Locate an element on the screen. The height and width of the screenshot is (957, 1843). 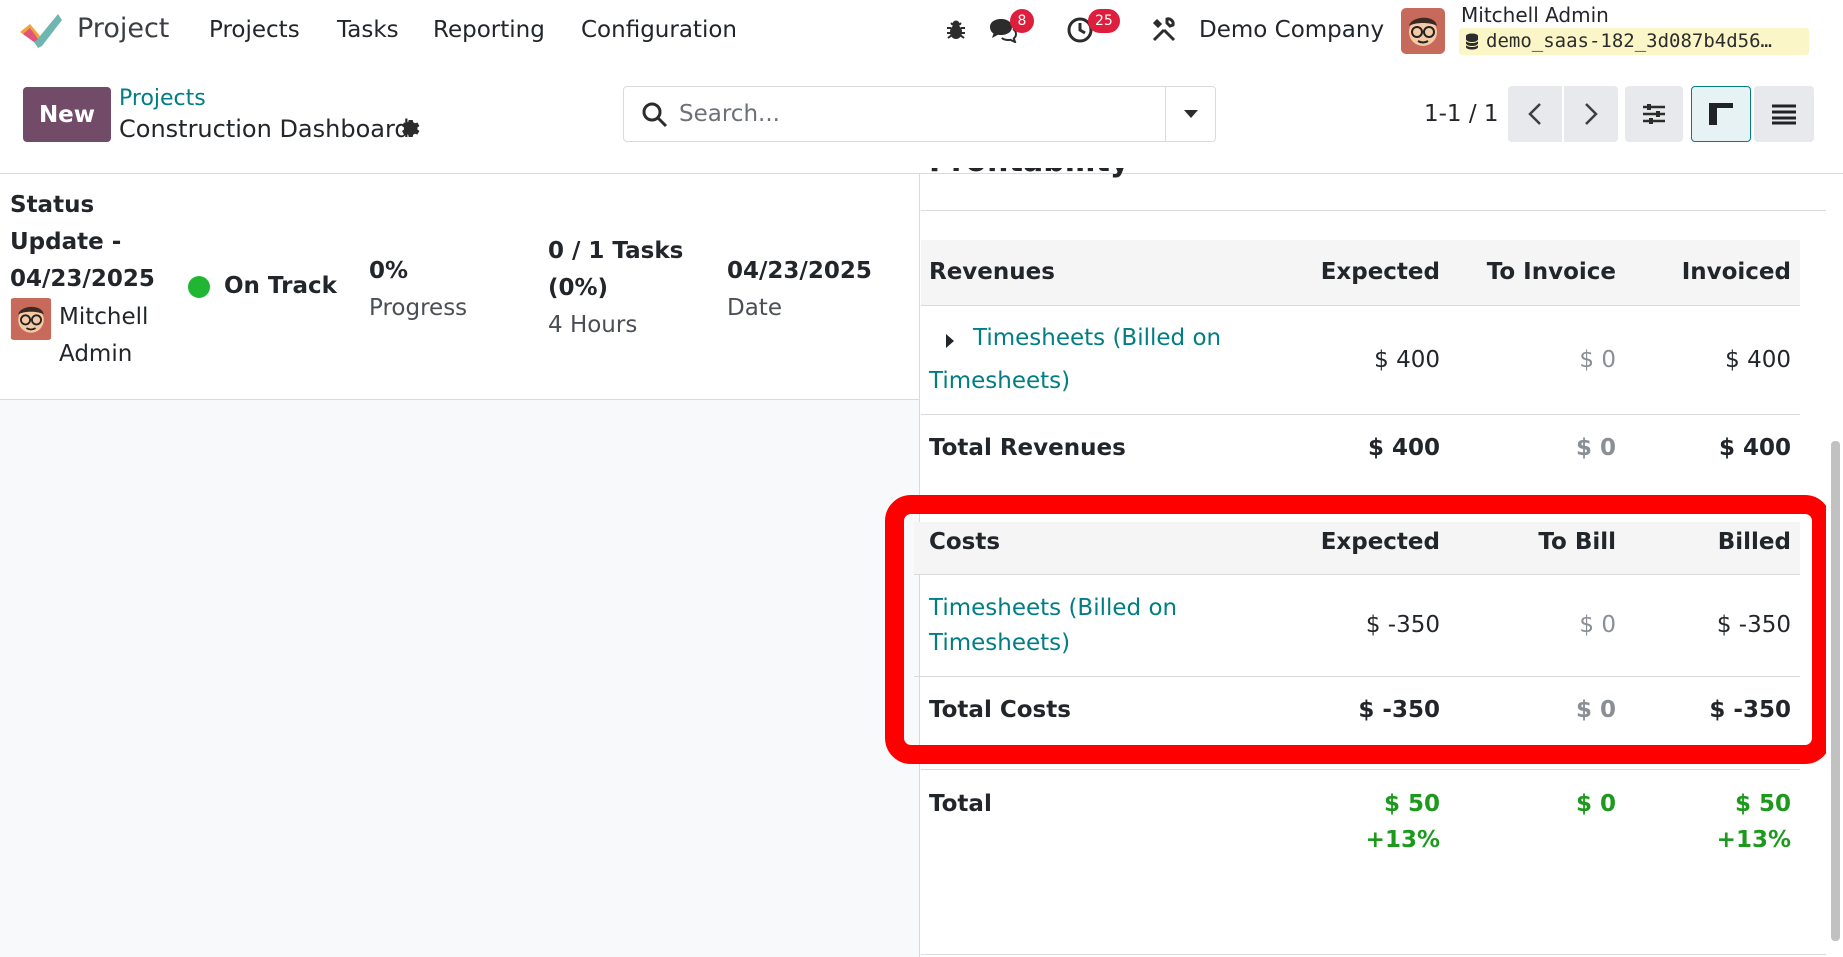
user-name: Mitchell Admin is located at coordinates (1535, 15).